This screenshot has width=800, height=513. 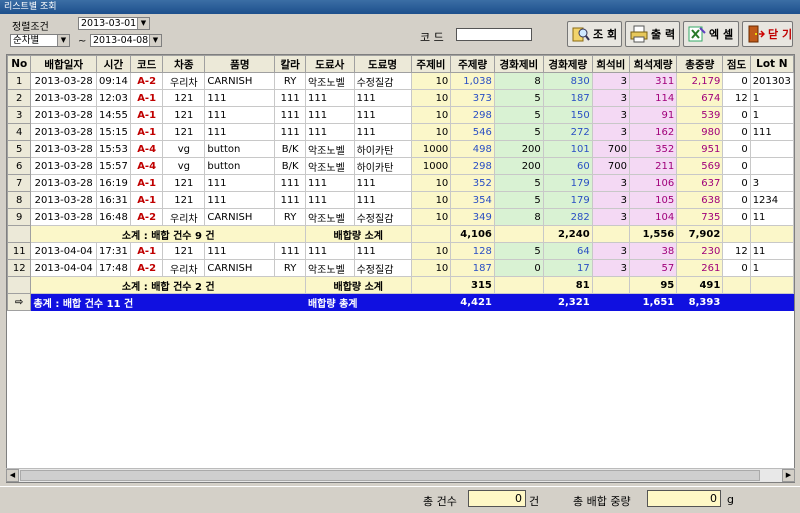 I want to click on cell-paint-maker: 악조노벨, so click(x=329, y=166).